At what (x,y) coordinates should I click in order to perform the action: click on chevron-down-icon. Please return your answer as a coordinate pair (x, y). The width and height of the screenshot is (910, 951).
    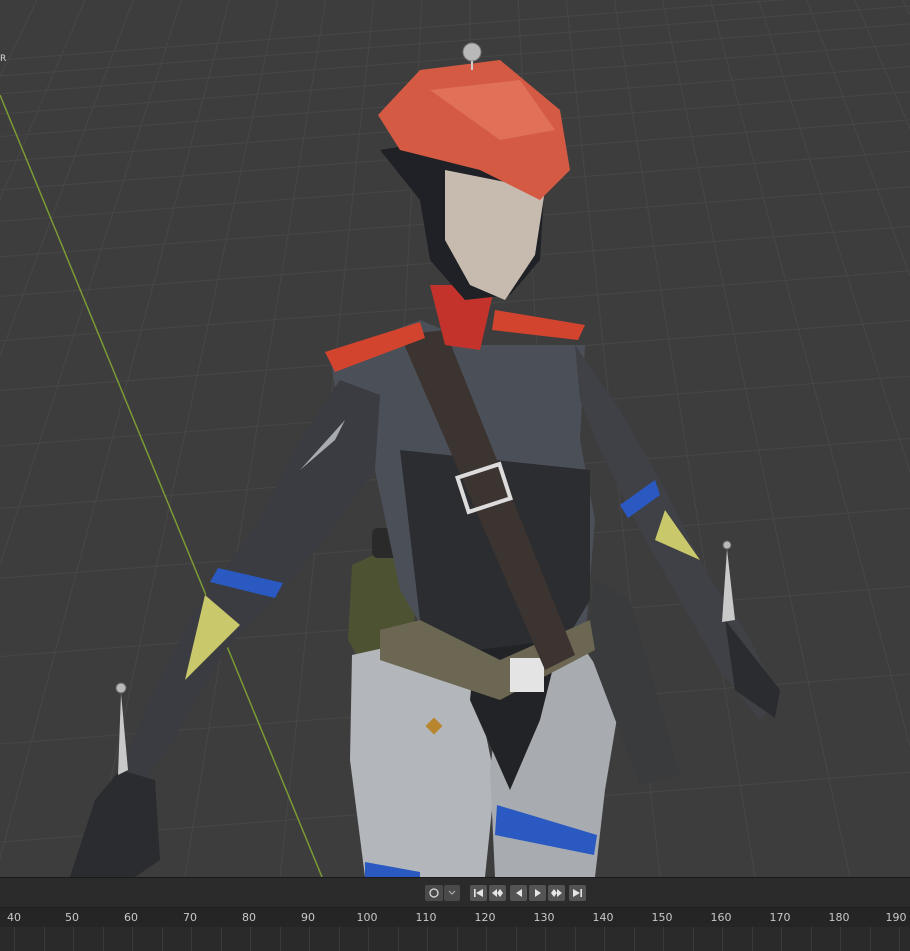
    Looking at the image, I should click on (452, 892).